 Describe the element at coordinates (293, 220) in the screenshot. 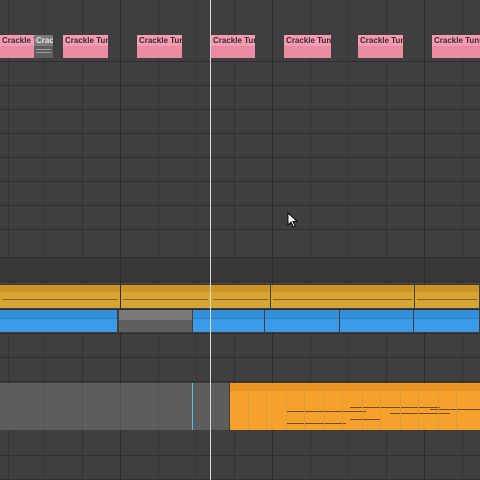

I see `arrow-cursor-icon` at that location.